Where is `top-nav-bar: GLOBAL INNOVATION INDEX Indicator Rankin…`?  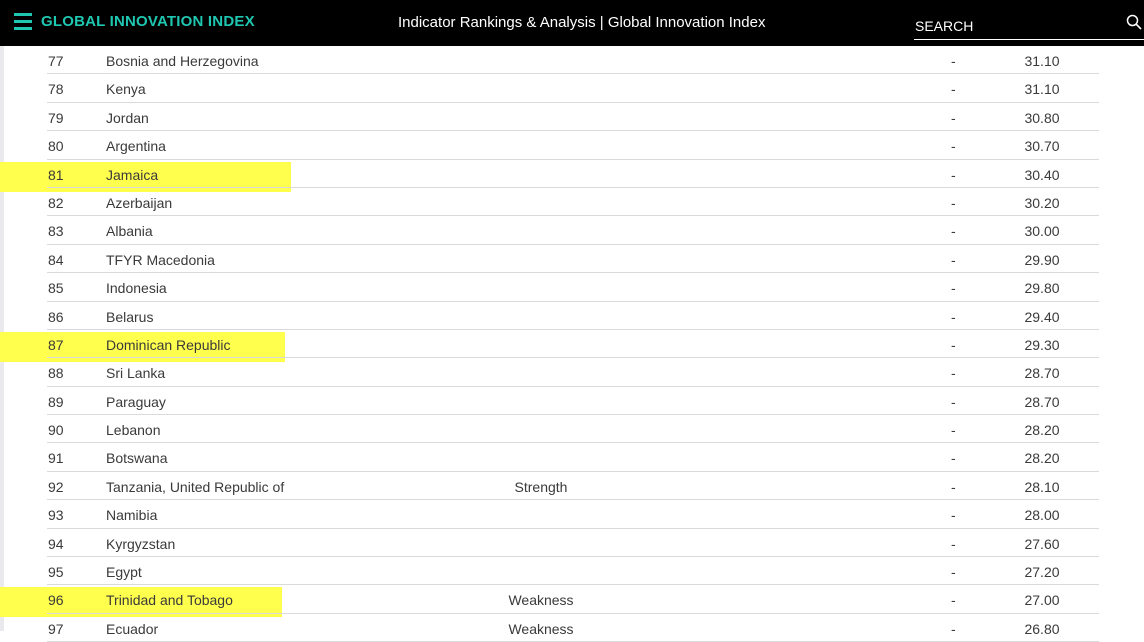
top-nav-bar: GLOBAL INNOVATION INDEX Indicator Rankin… is located at coordinates (572, 23).